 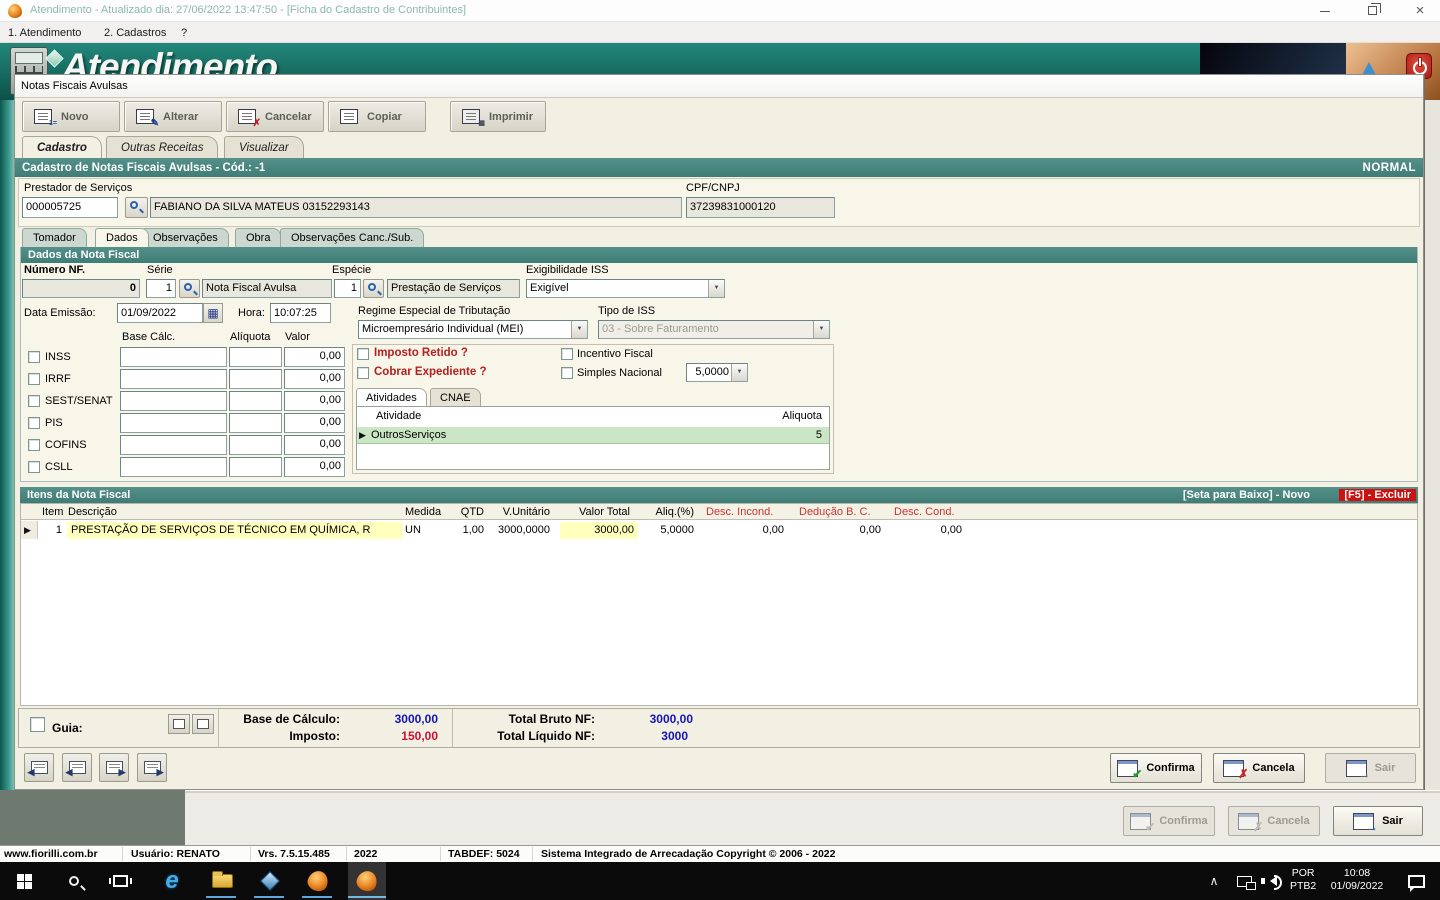 I want to click on app3-taskbar-button, so click(x=270, y=881).